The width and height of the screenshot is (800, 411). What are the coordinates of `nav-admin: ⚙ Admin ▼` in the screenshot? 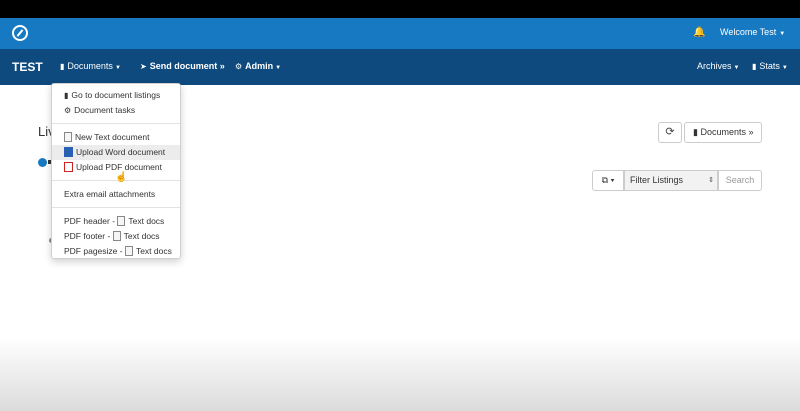 It's located at (258, 66).